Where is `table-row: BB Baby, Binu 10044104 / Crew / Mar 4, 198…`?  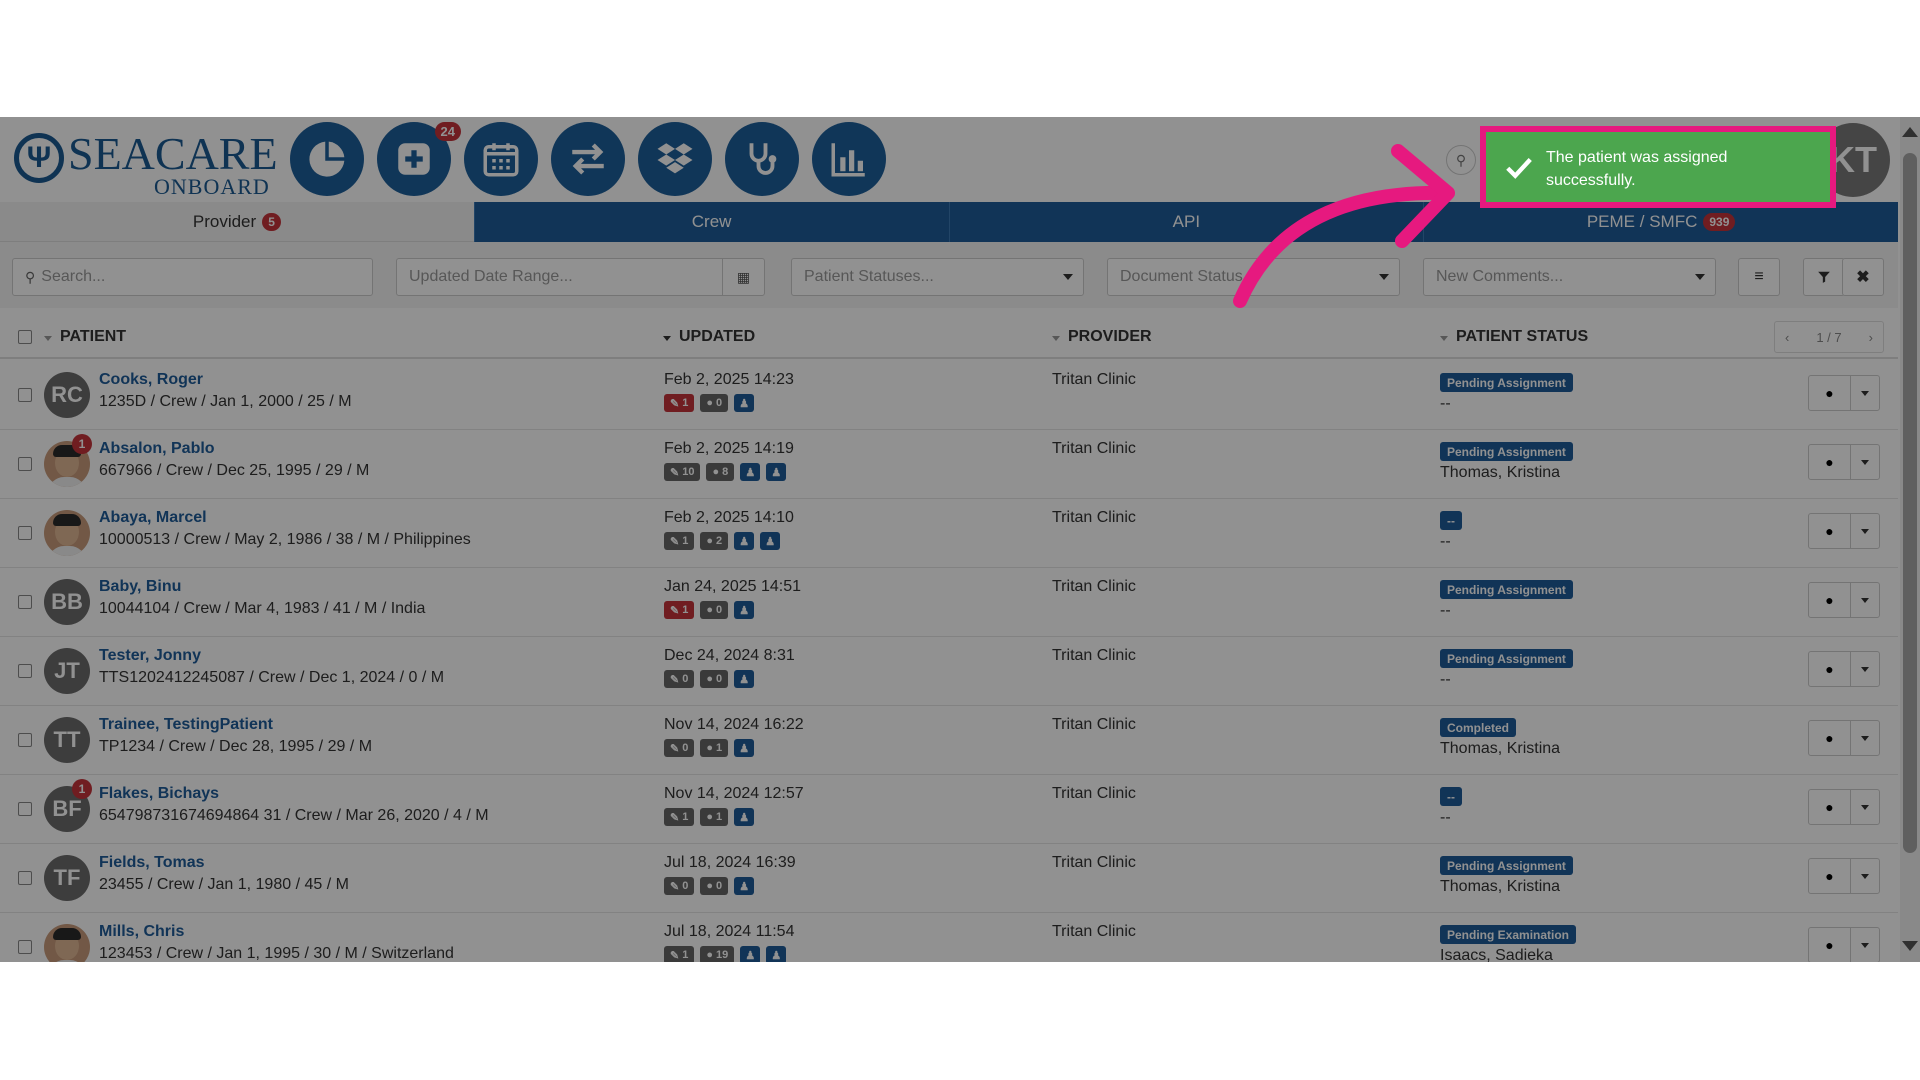
table-row: BB Baby, Binu 10044104 / Crew / Mar 4, 198… is located at coordinates (949, 602).